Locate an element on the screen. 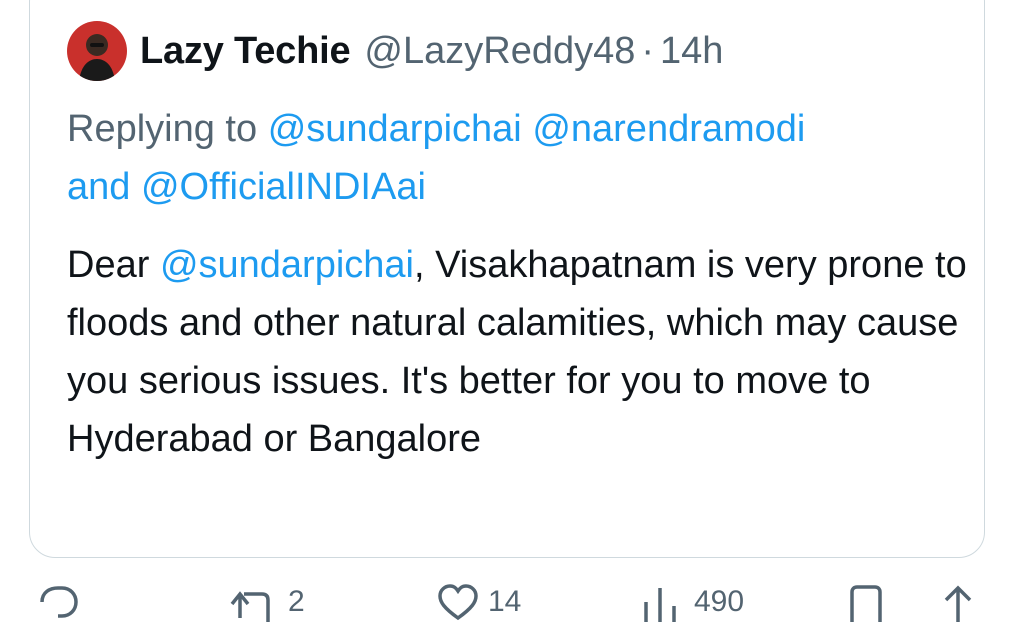 The width and height of the screenshot is (1014, 622). retweet-count: 2 is located at coordinates (296, 601).